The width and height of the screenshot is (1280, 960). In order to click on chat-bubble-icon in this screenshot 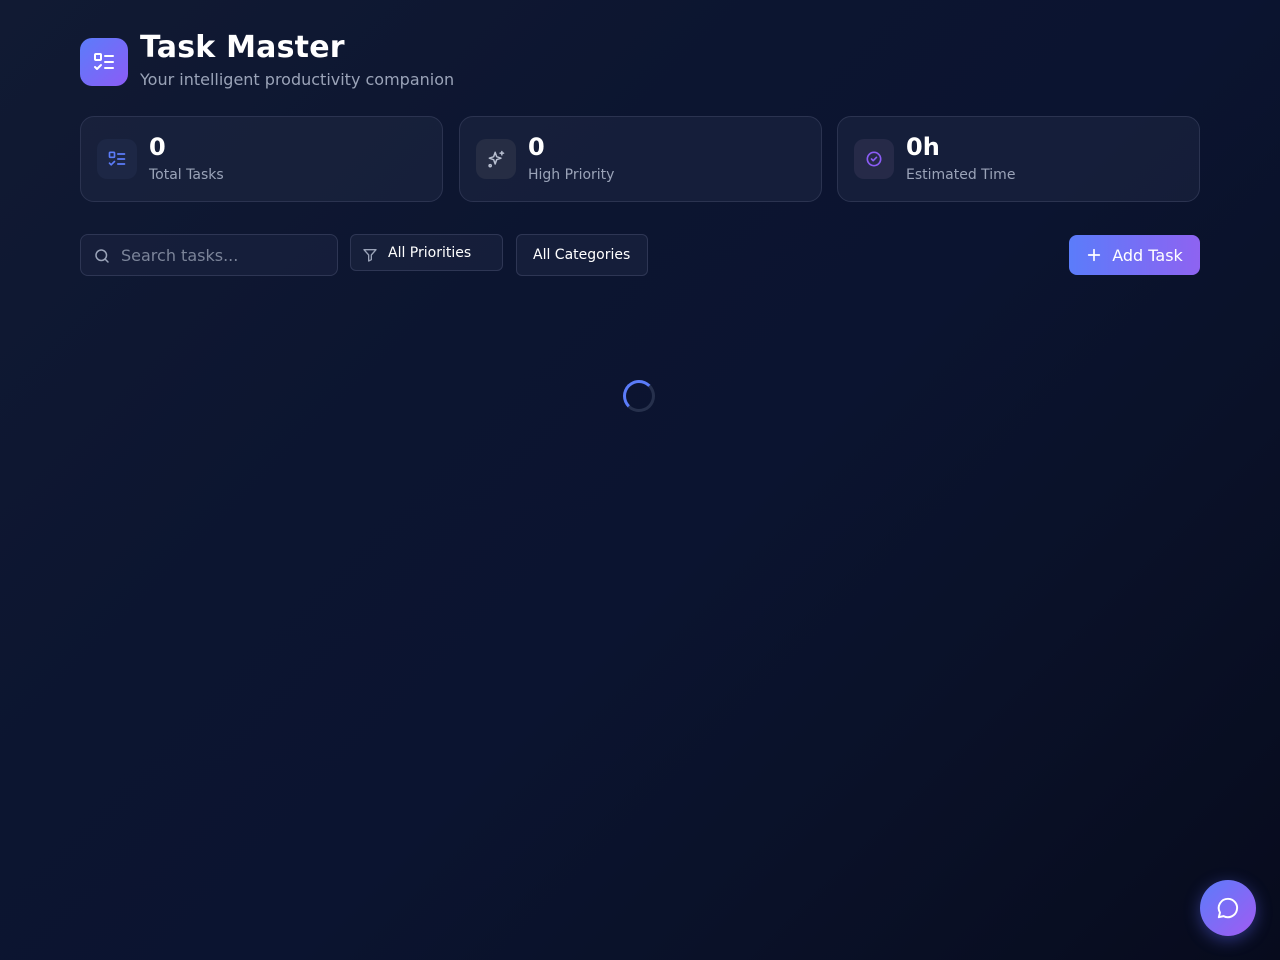, I will do `click(1228, 908)`.